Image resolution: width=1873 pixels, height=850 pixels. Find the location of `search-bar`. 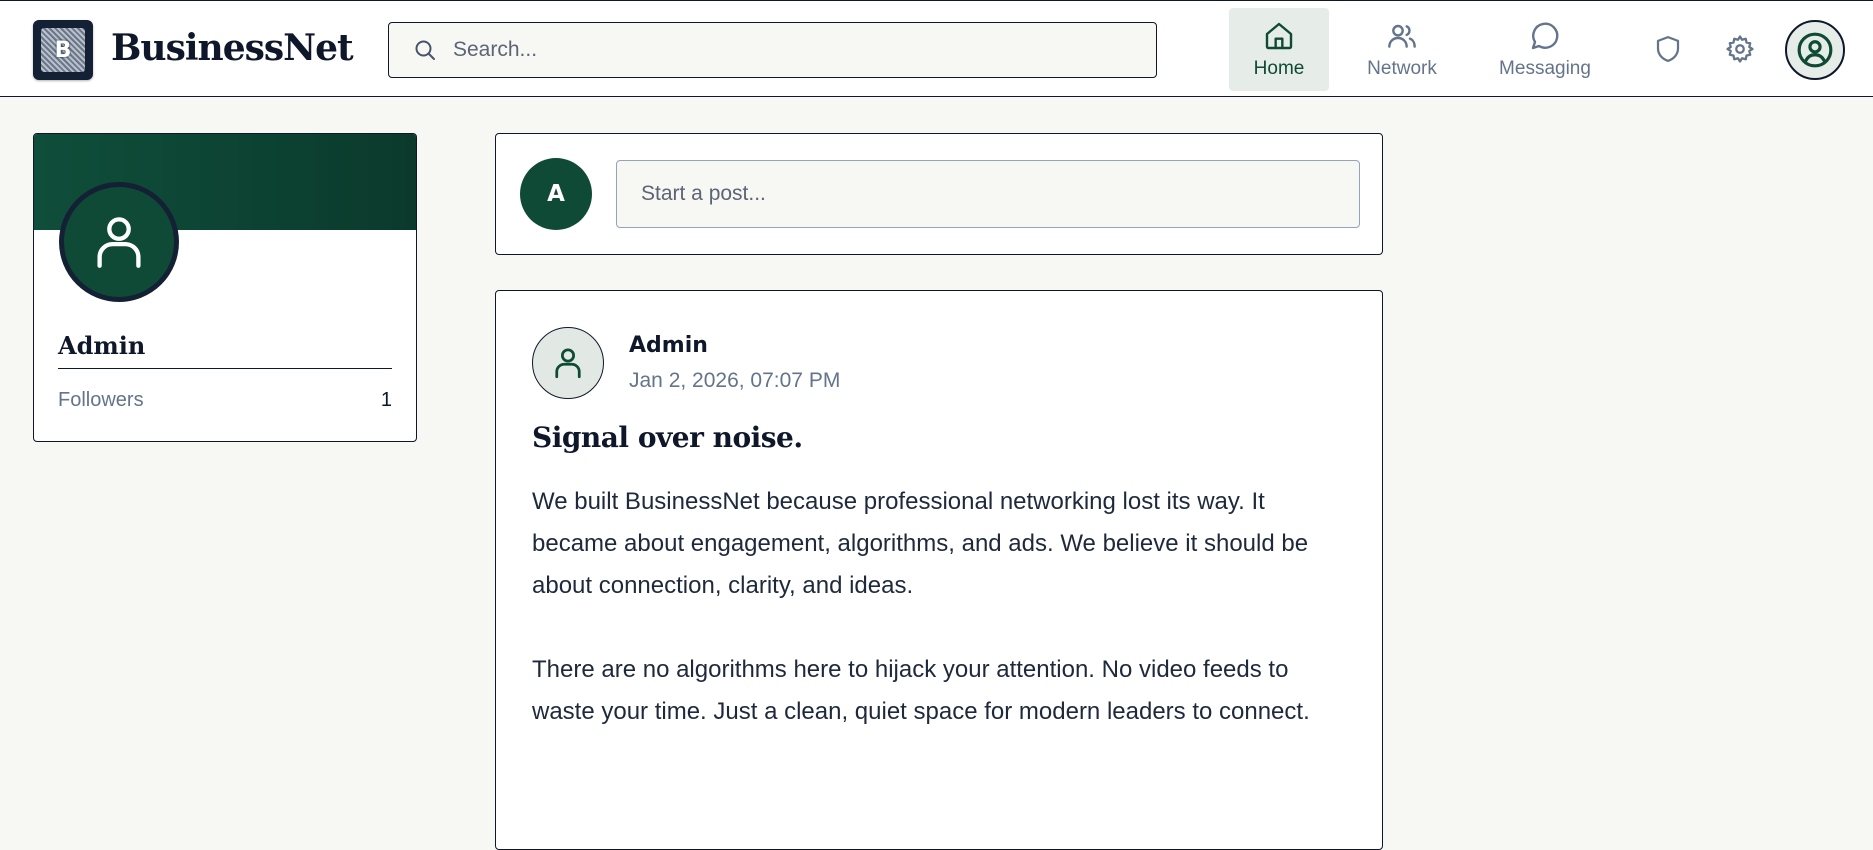

search-bar is located at coordinates (772, 50).